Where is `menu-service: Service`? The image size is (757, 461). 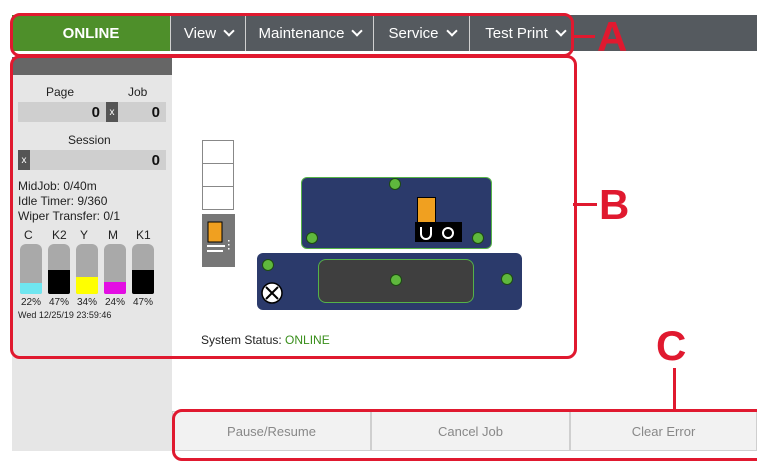
menu-service: Service is located at coordinates (421, 33).